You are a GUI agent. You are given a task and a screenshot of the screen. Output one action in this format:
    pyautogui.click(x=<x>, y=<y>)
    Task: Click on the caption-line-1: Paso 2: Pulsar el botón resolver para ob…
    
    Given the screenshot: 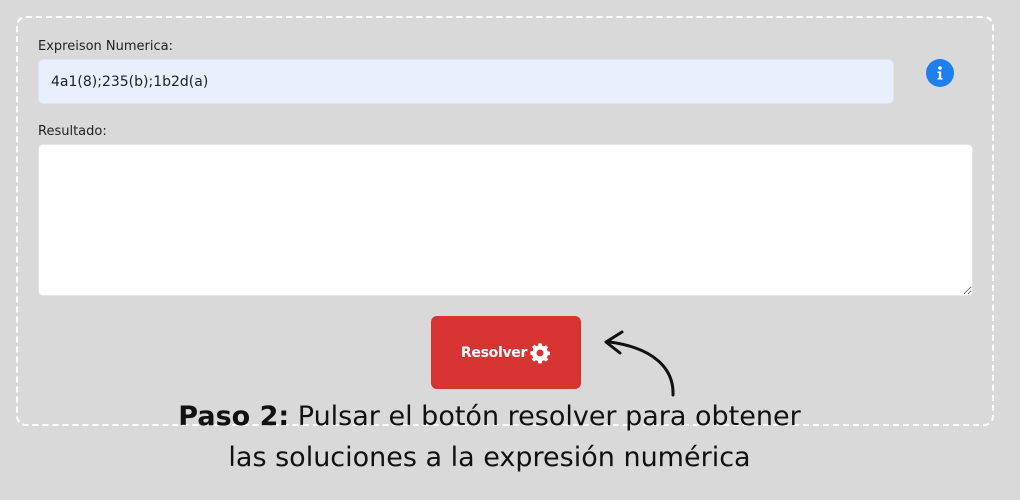 What is the action you would take?
    pyautogui.click(x=489, y=416)
    